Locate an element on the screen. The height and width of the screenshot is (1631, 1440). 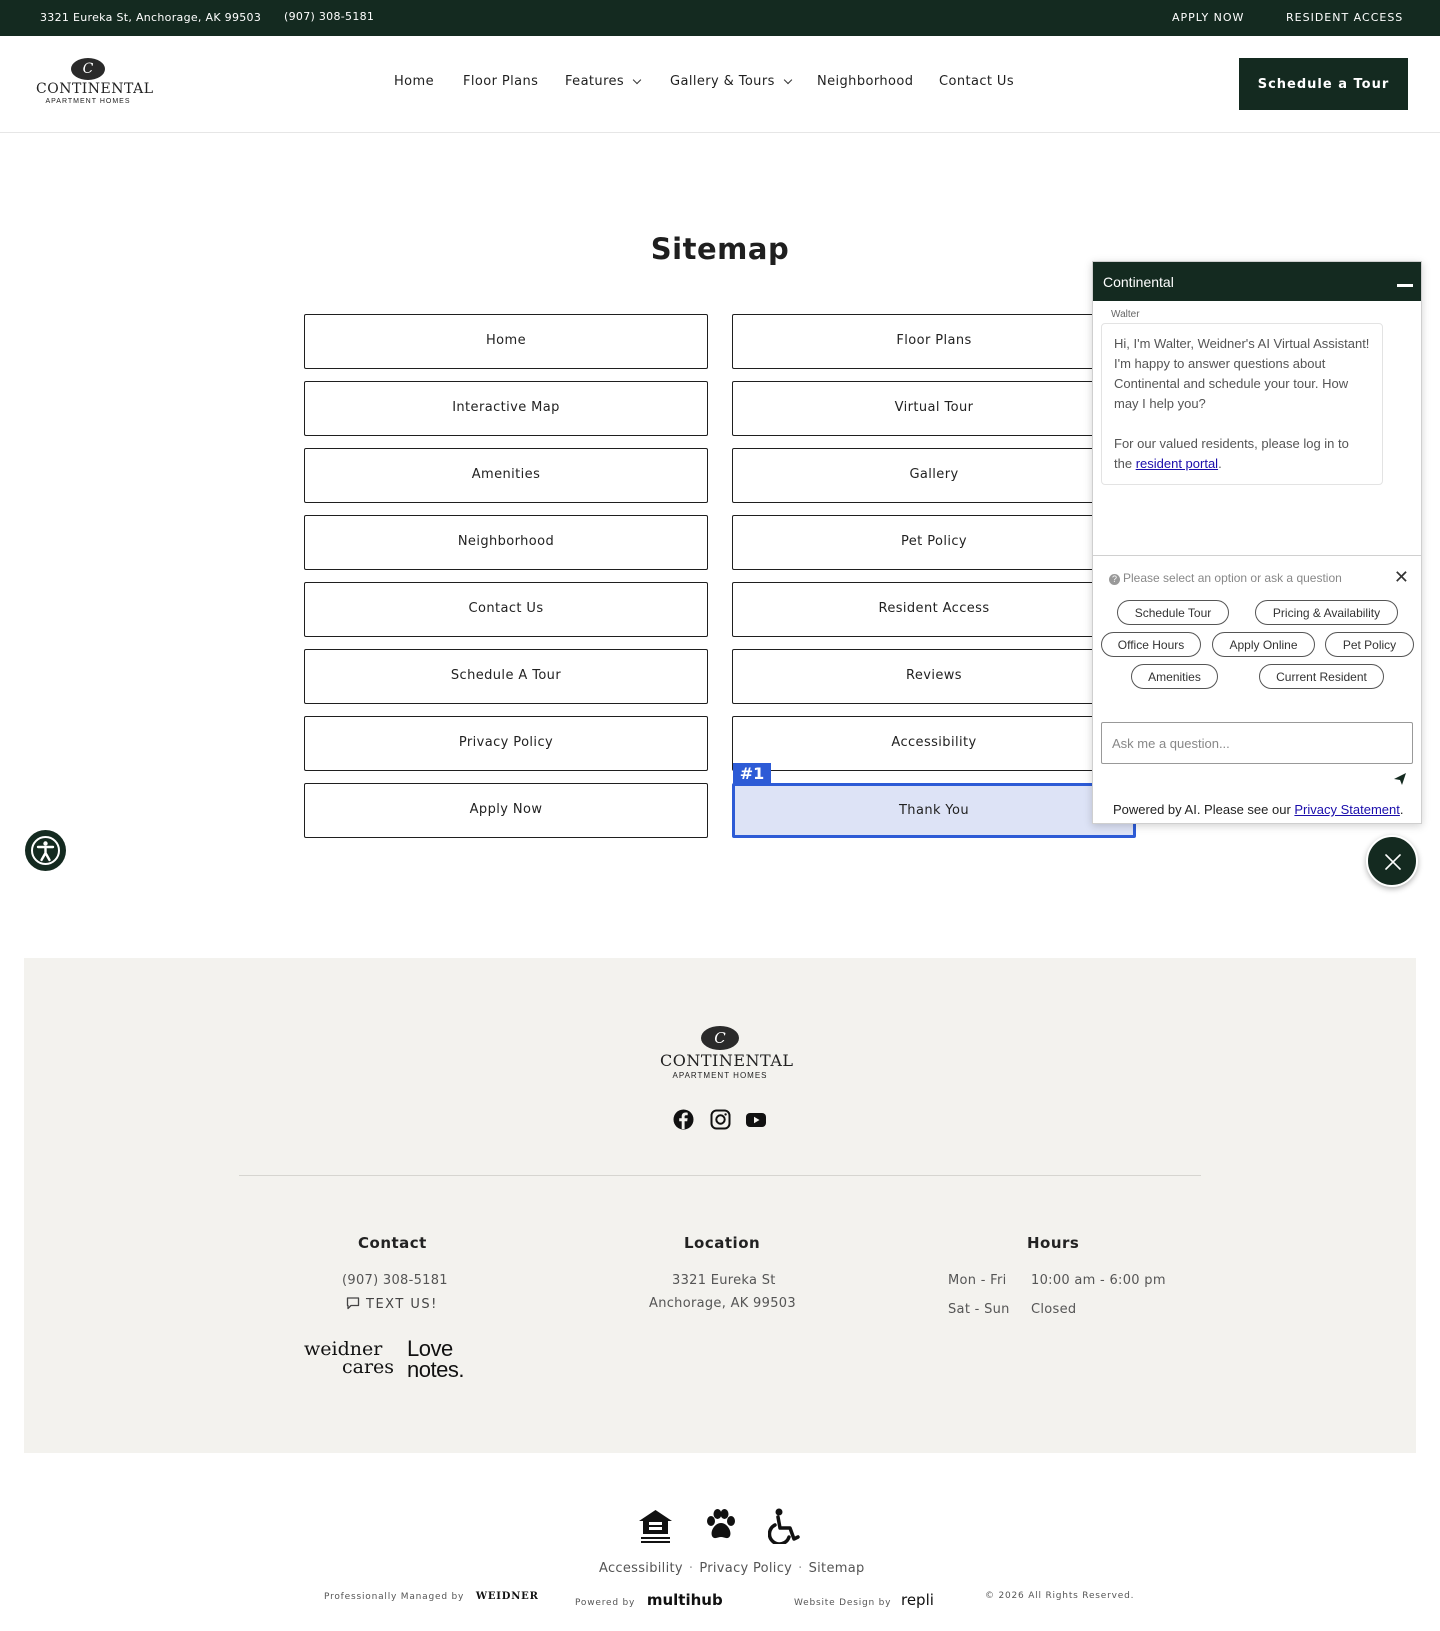
managed-by-credit: Professionally Managed by WEIDNER is located at coordinates (431, 1596).